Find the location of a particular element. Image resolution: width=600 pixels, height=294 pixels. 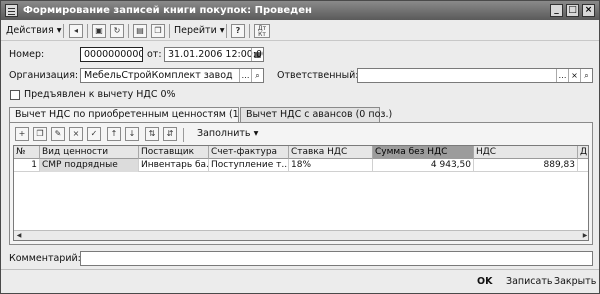

comment-field is located at coordinates (336, 258).